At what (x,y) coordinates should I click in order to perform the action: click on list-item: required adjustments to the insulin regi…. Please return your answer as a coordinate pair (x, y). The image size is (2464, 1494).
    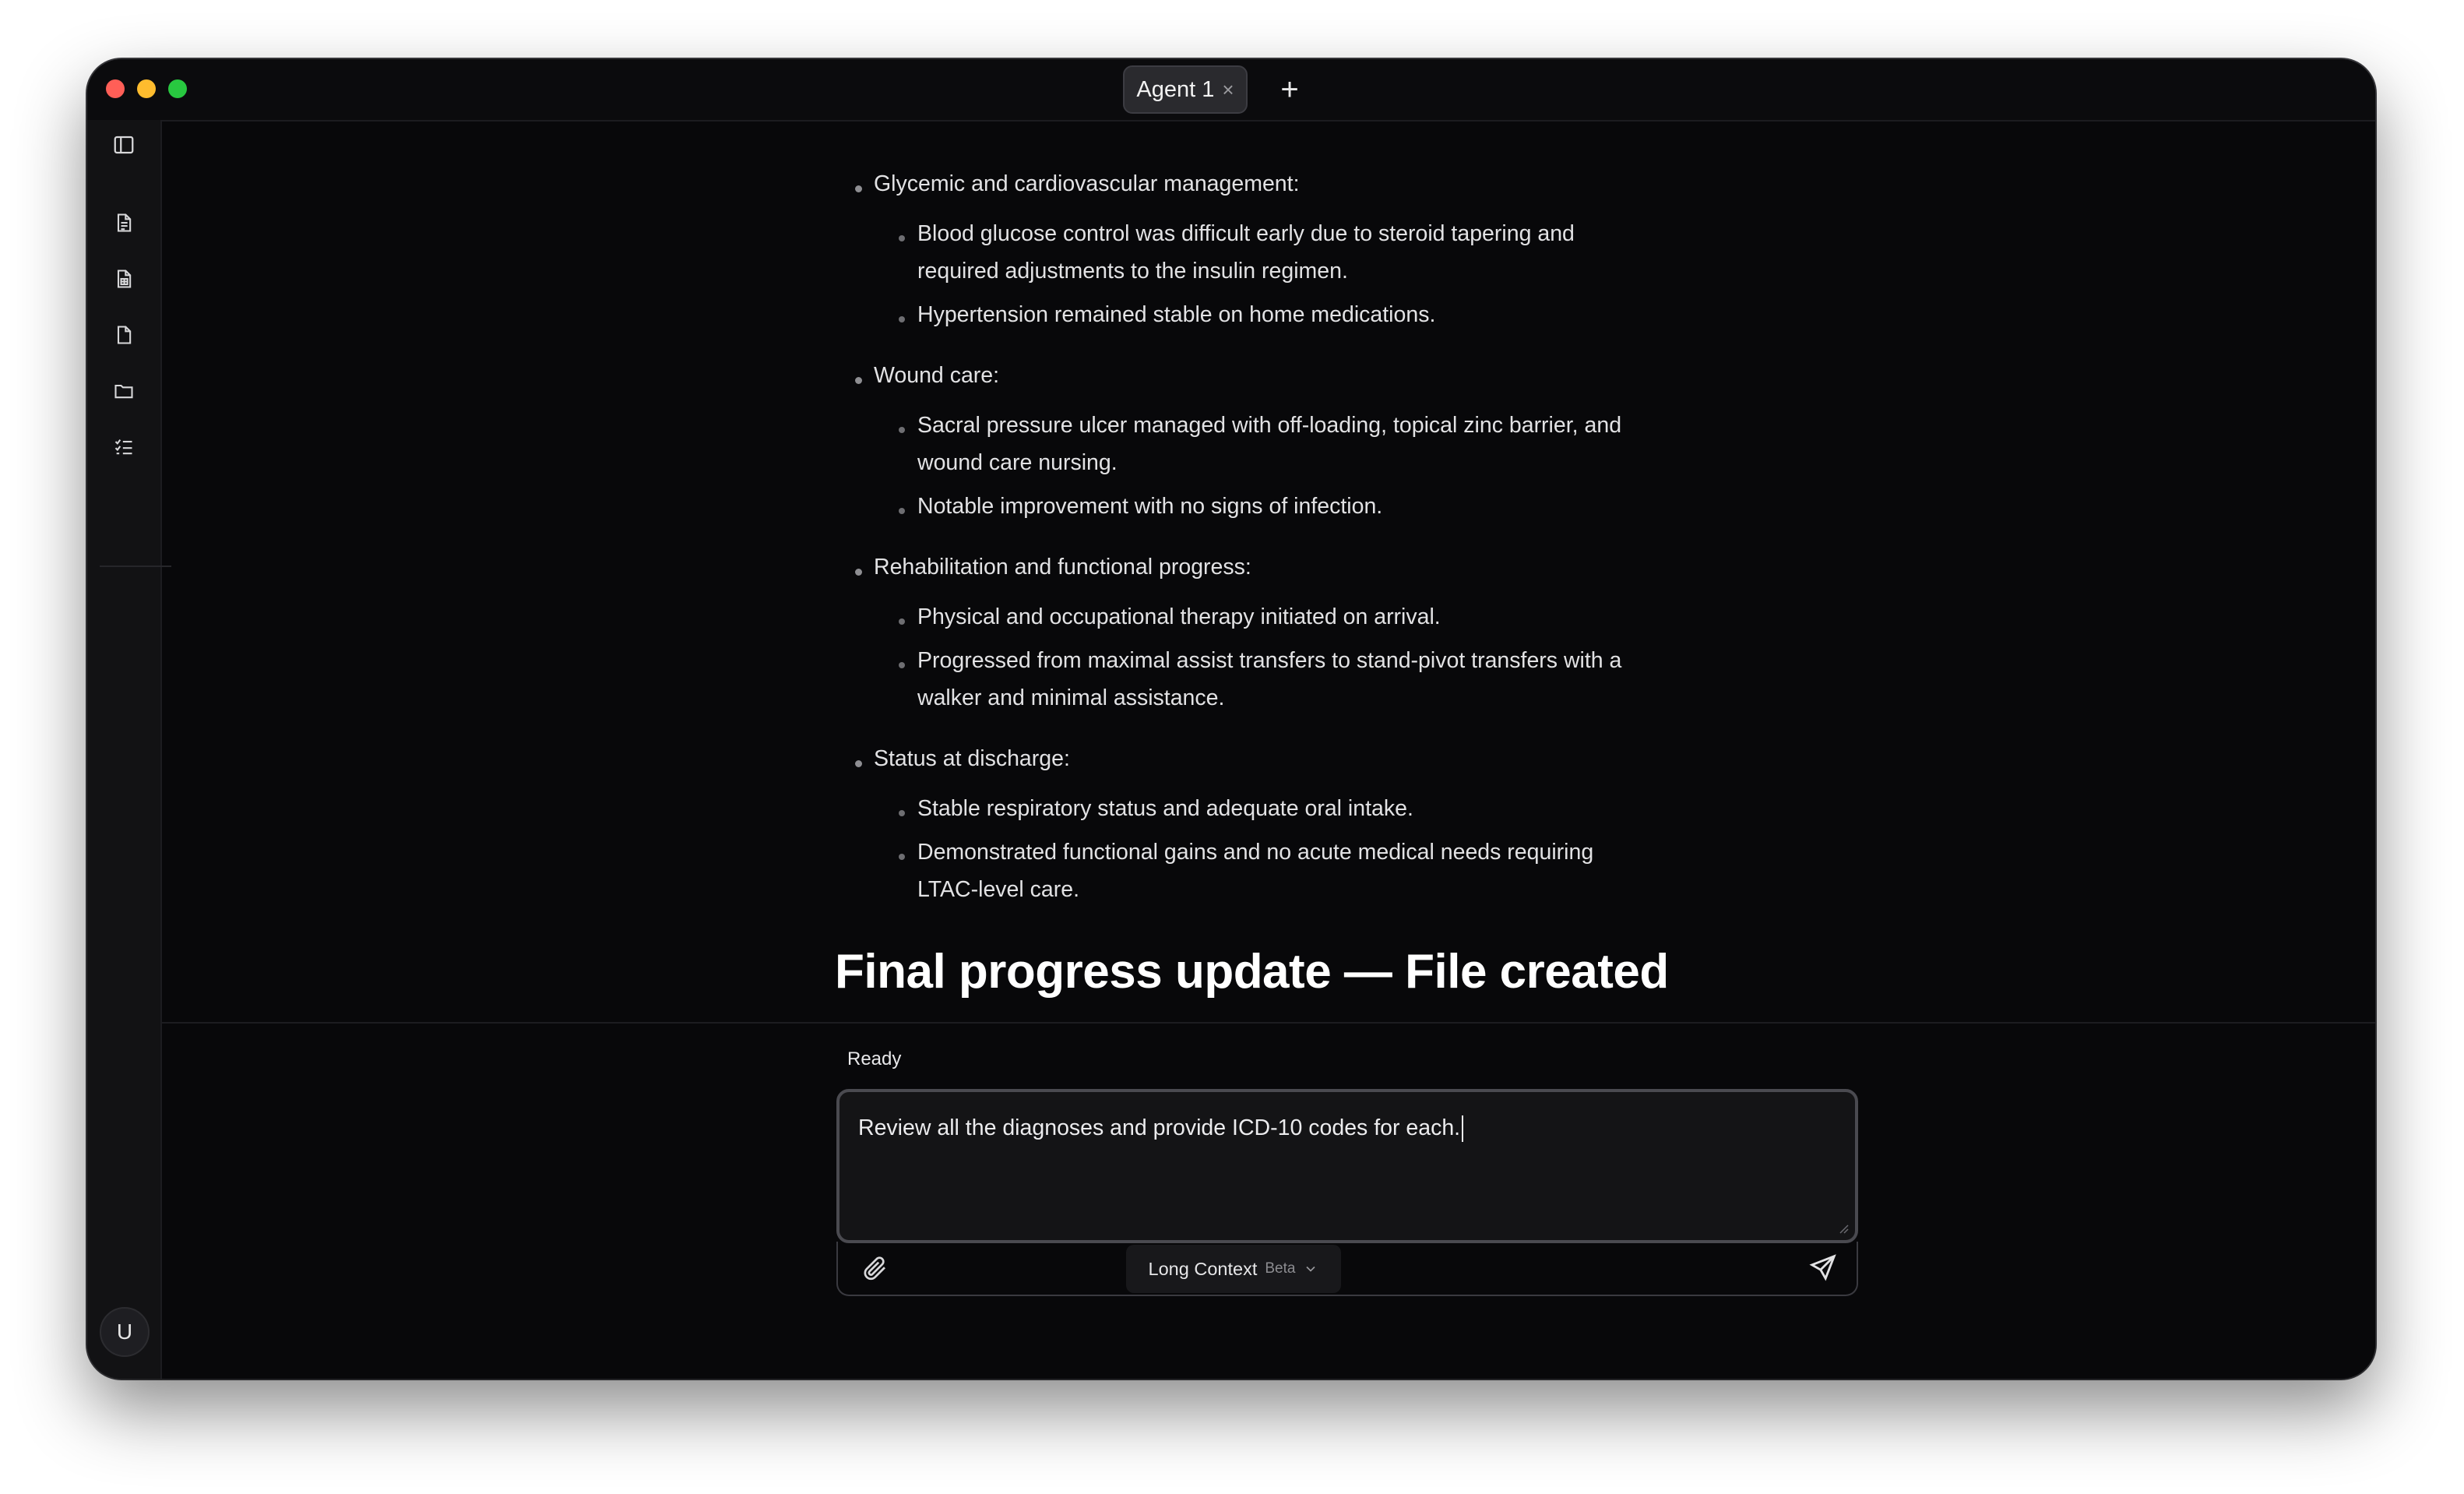
    Looking at the image, I should click on (1133, 271).